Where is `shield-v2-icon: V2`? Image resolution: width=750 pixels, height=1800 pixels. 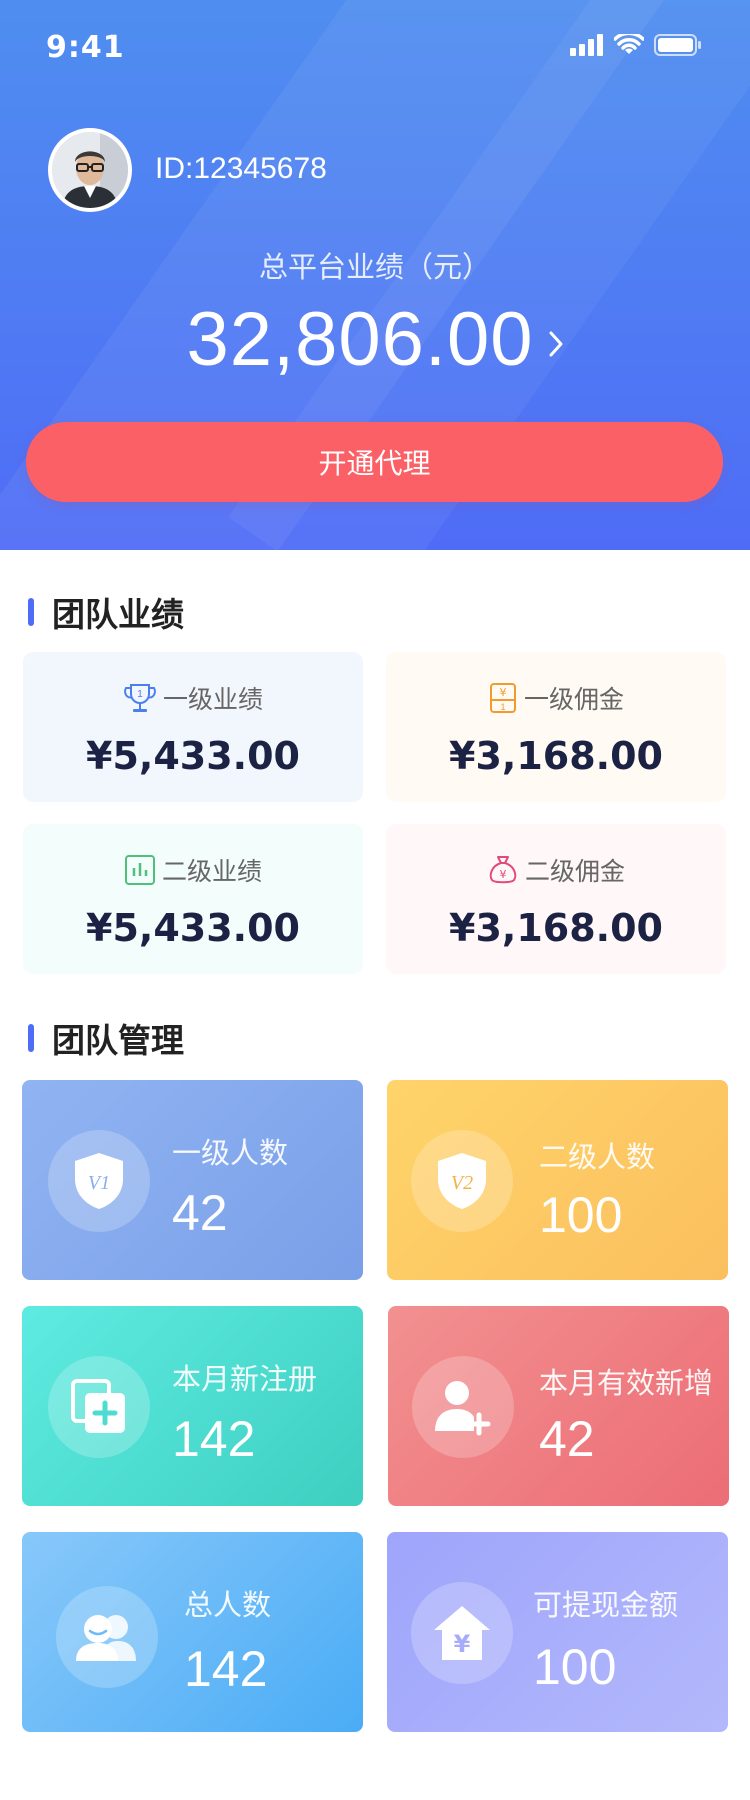 shield-v2-icon: V2 is located at coordinates (462, 1181).